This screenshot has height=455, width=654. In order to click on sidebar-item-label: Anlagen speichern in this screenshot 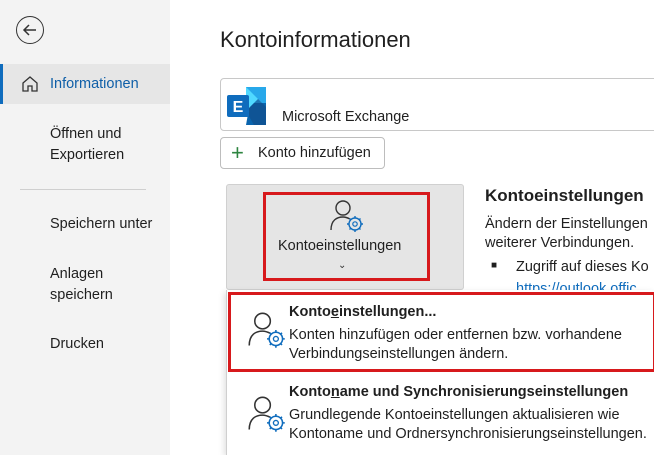, I will do `click(81, 284)`.